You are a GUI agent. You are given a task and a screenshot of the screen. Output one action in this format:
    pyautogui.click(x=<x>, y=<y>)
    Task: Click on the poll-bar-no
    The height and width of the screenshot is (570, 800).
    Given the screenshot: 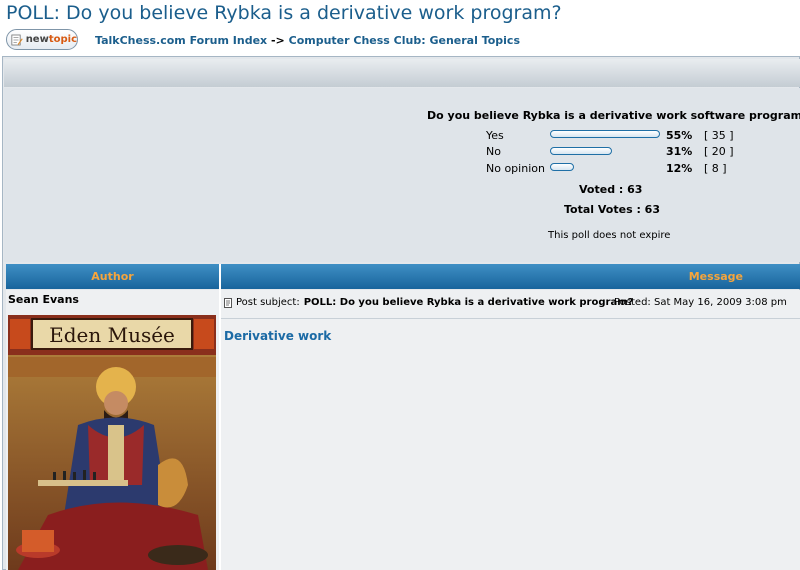 What is the action you would take?
    pyautogui.click(x=581, y=151)
    